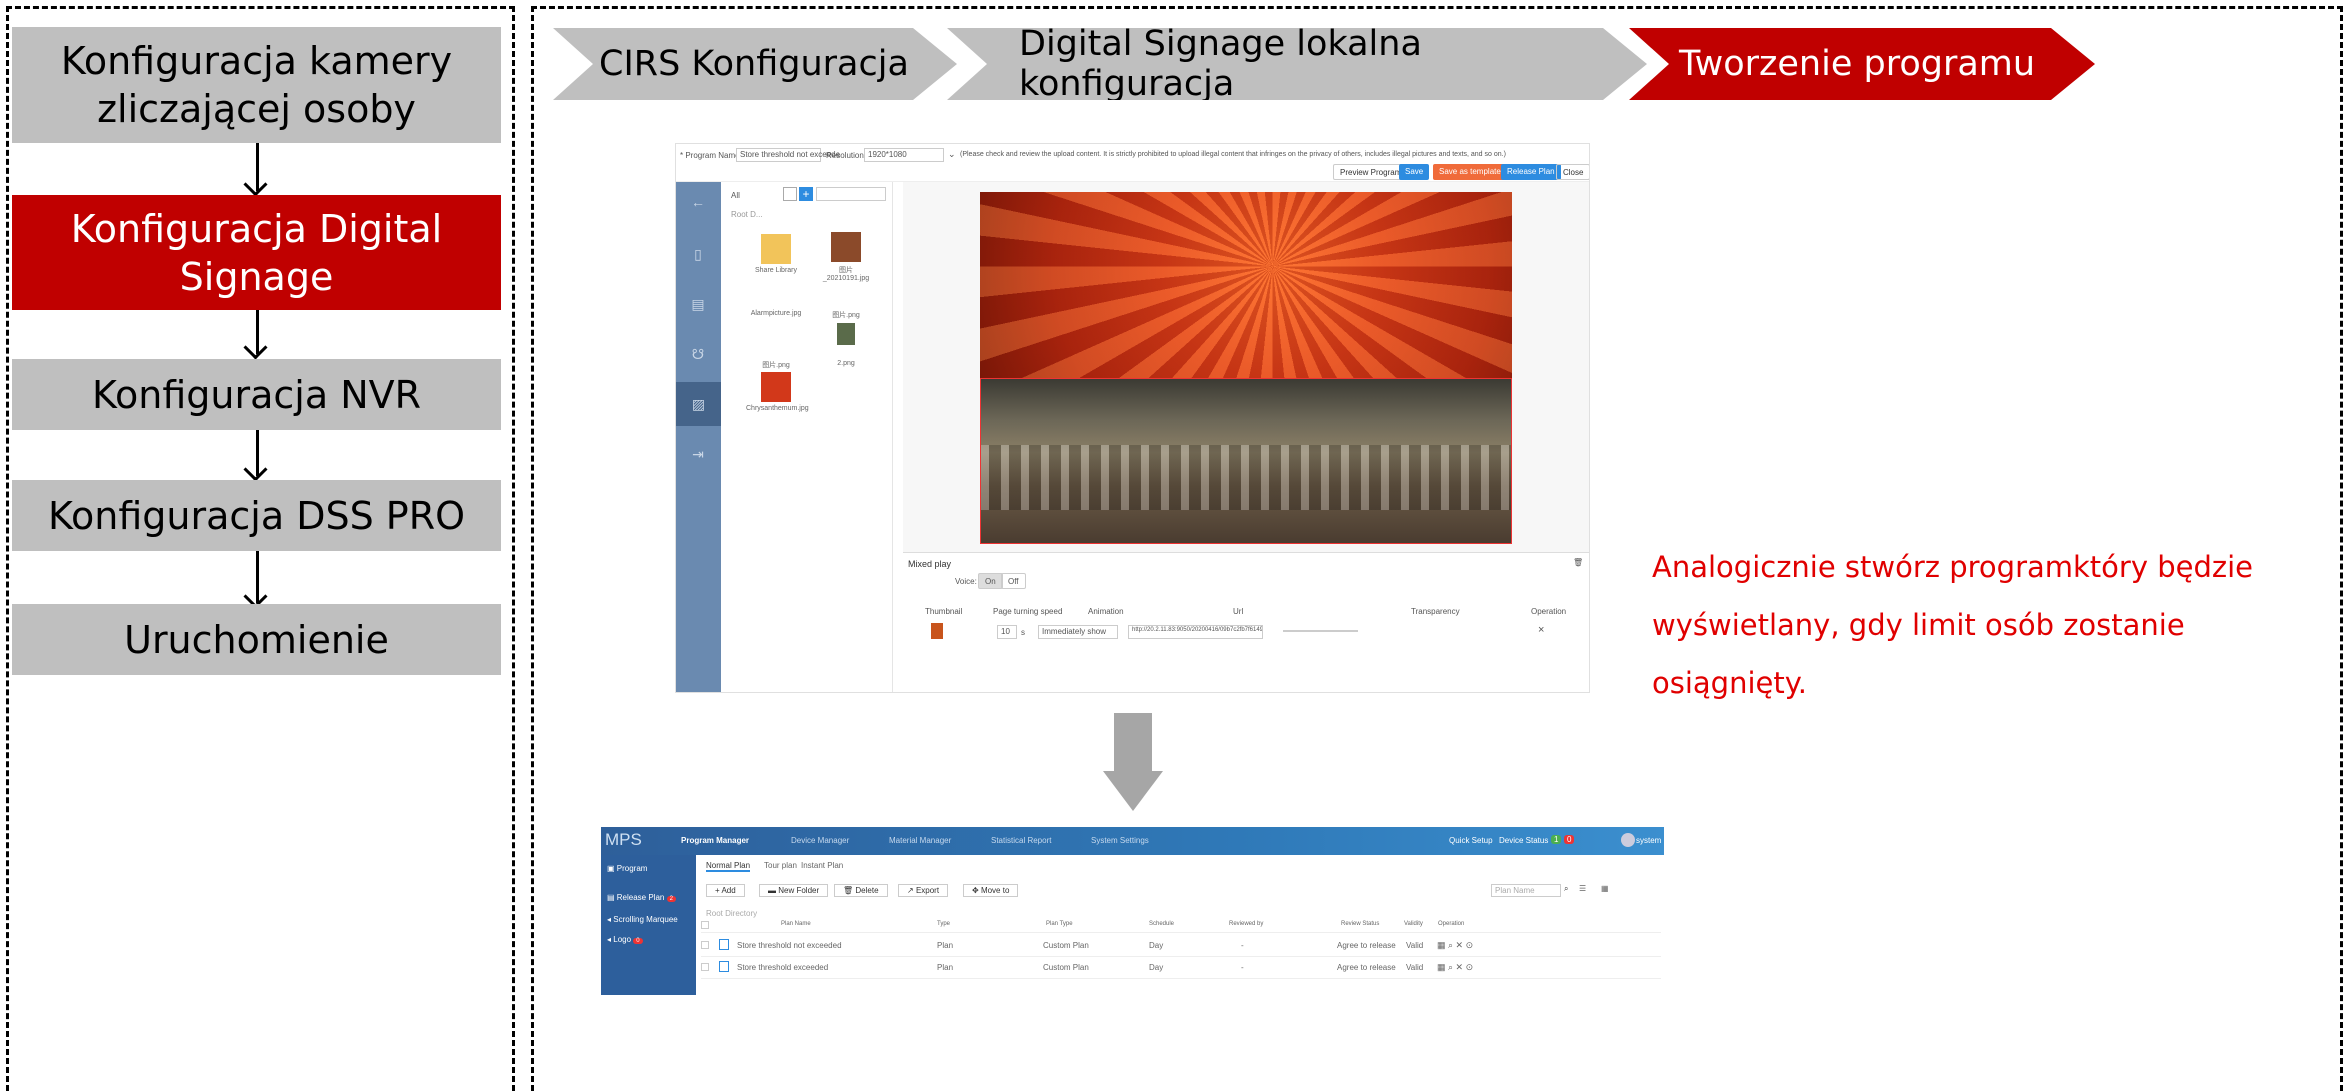  Describe the element at coordinates (920, 840) in the screenshot. I see `nav-material-manager: Material Manager` at that location.